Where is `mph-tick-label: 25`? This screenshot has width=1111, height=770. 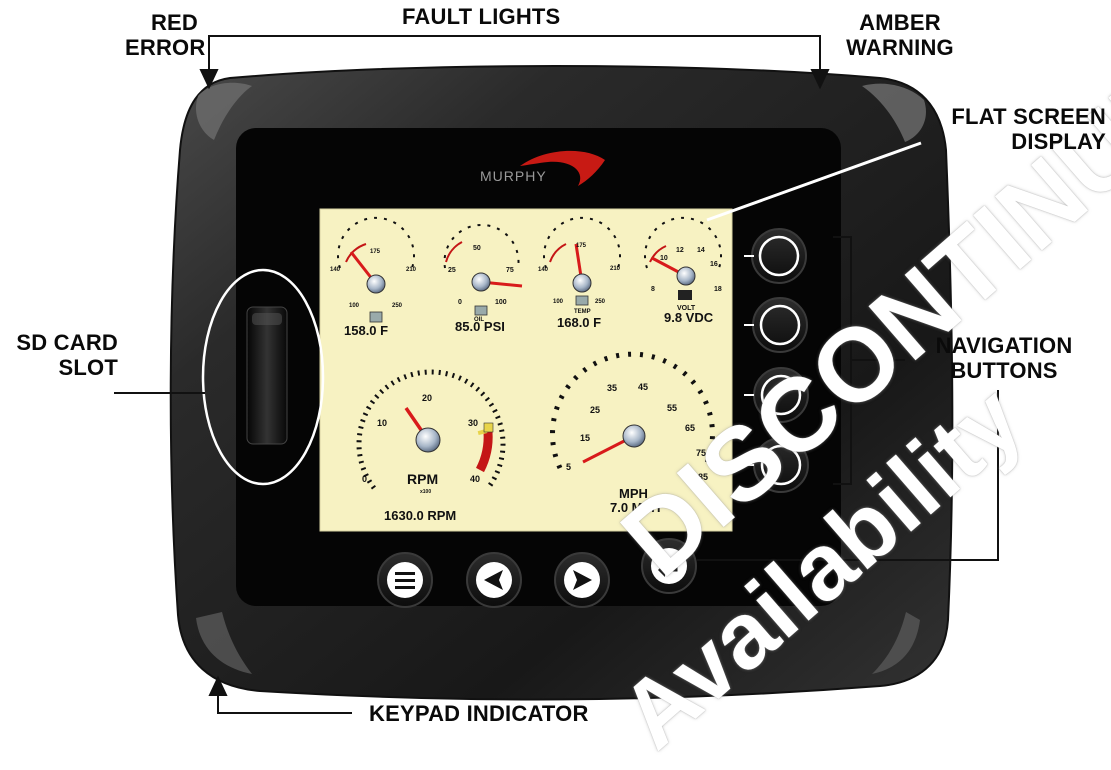
mph-tick-label: 25 is located at coordinates (595, 410).